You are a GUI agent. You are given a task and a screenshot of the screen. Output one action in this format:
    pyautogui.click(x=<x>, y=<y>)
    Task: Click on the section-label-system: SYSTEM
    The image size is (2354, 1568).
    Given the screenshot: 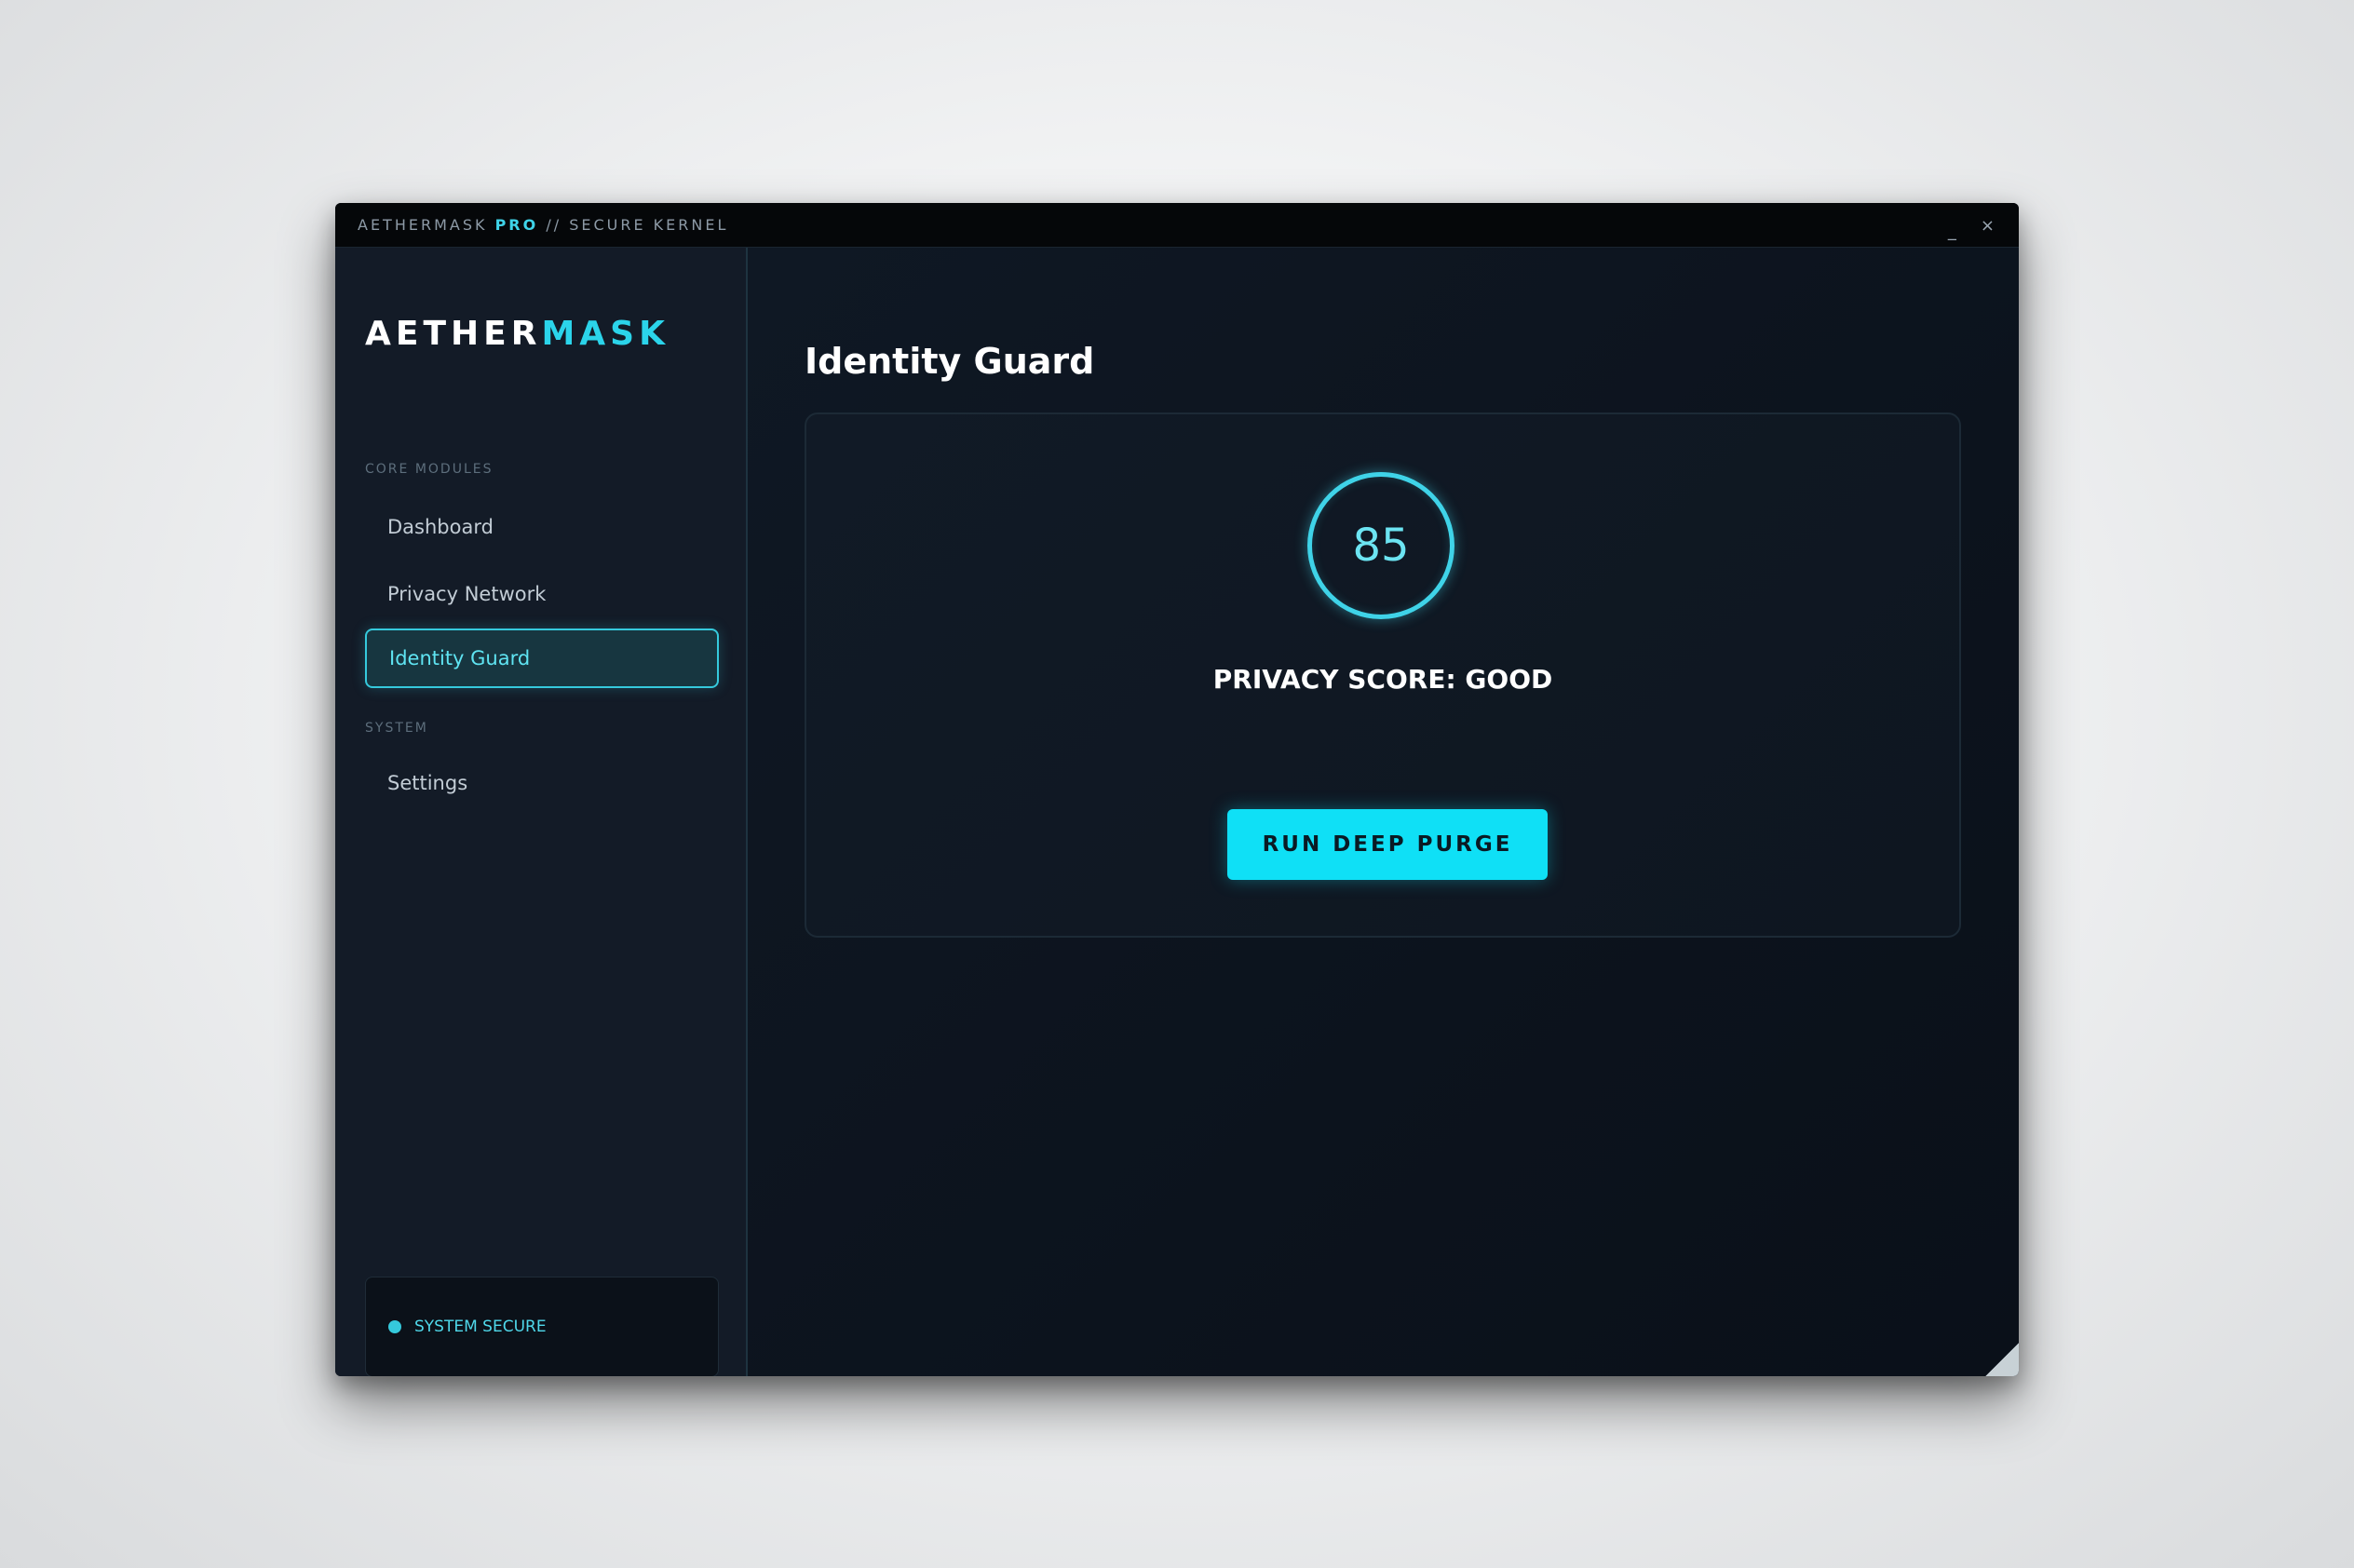 What is the action you would take?
    pyautogui.click(x=396, y=729)
    